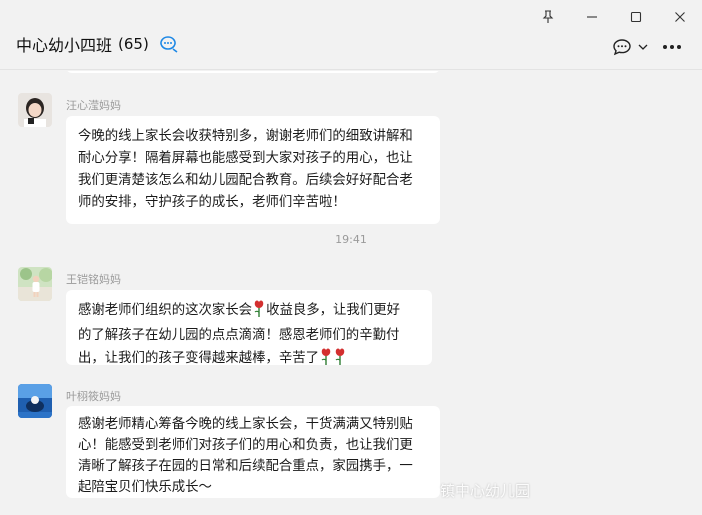 This screenshot has width=702, height=515. What do you see at coordinates (253, 72) in the screenshot?
I see `previous-message-bubble` at bounding box center [253, 72].